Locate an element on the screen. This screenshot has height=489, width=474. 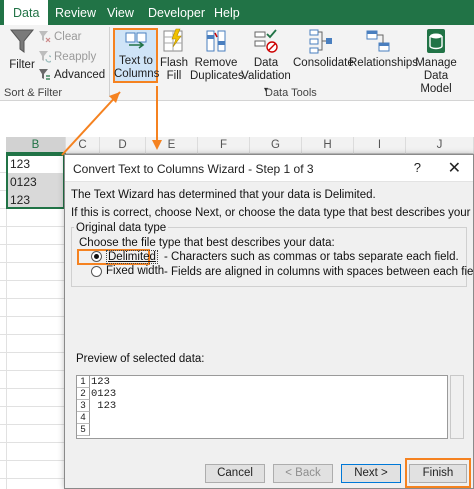
preview-row-number: 4 is located at coordinates (83, 418).